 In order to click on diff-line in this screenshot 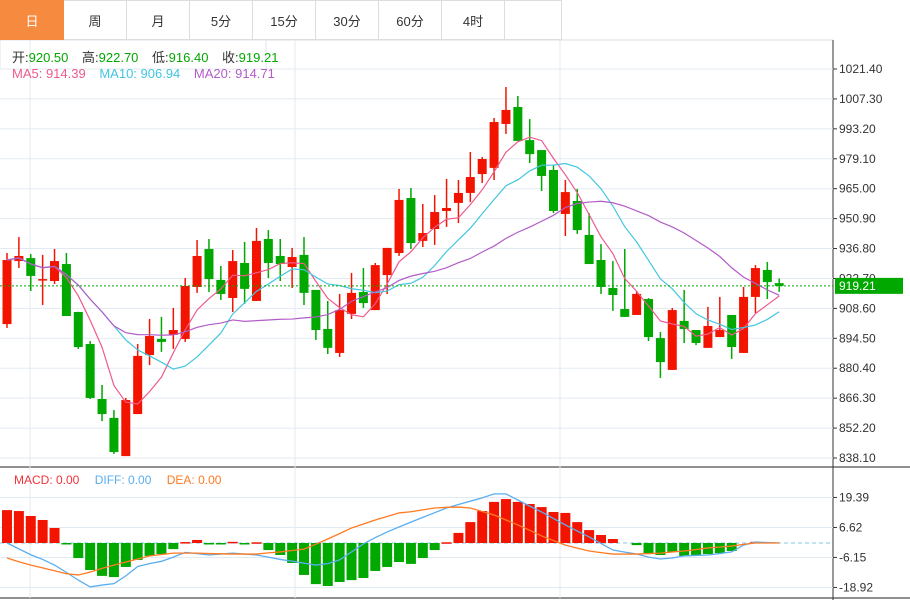, I will do `click(393, 540)`.